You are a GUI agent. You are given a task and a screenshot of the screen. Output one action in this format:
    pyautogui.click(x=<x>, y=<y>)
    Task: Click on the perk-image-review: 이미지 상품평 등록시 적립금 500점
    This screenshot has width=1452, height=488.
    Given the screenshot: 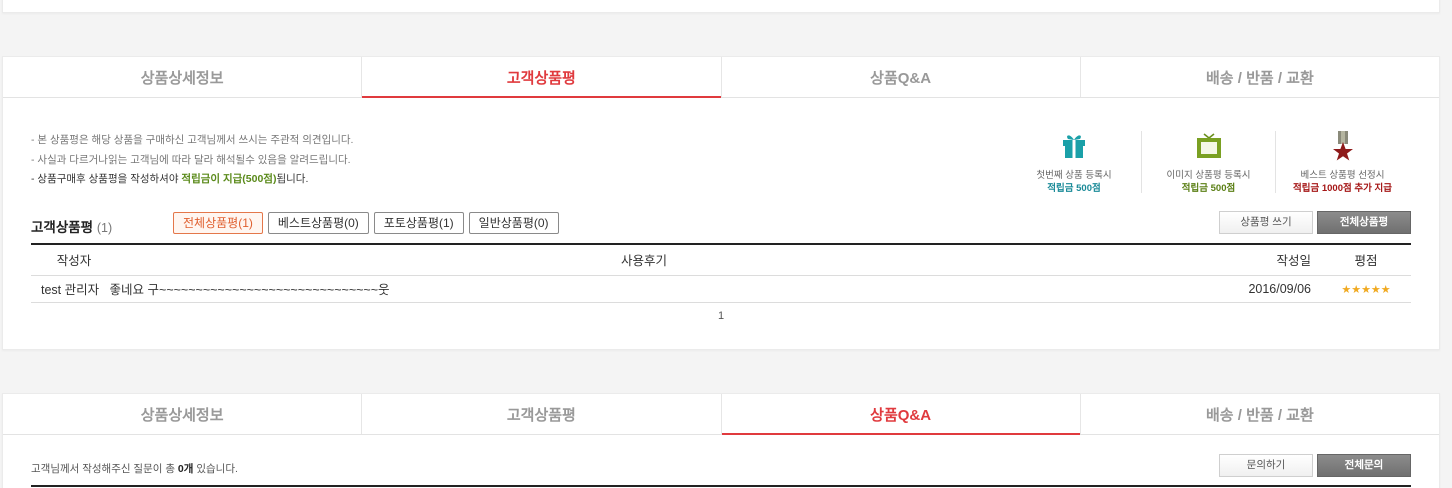 What is the action you would take?
    pyautogui.click(x=1208, y=162)
    